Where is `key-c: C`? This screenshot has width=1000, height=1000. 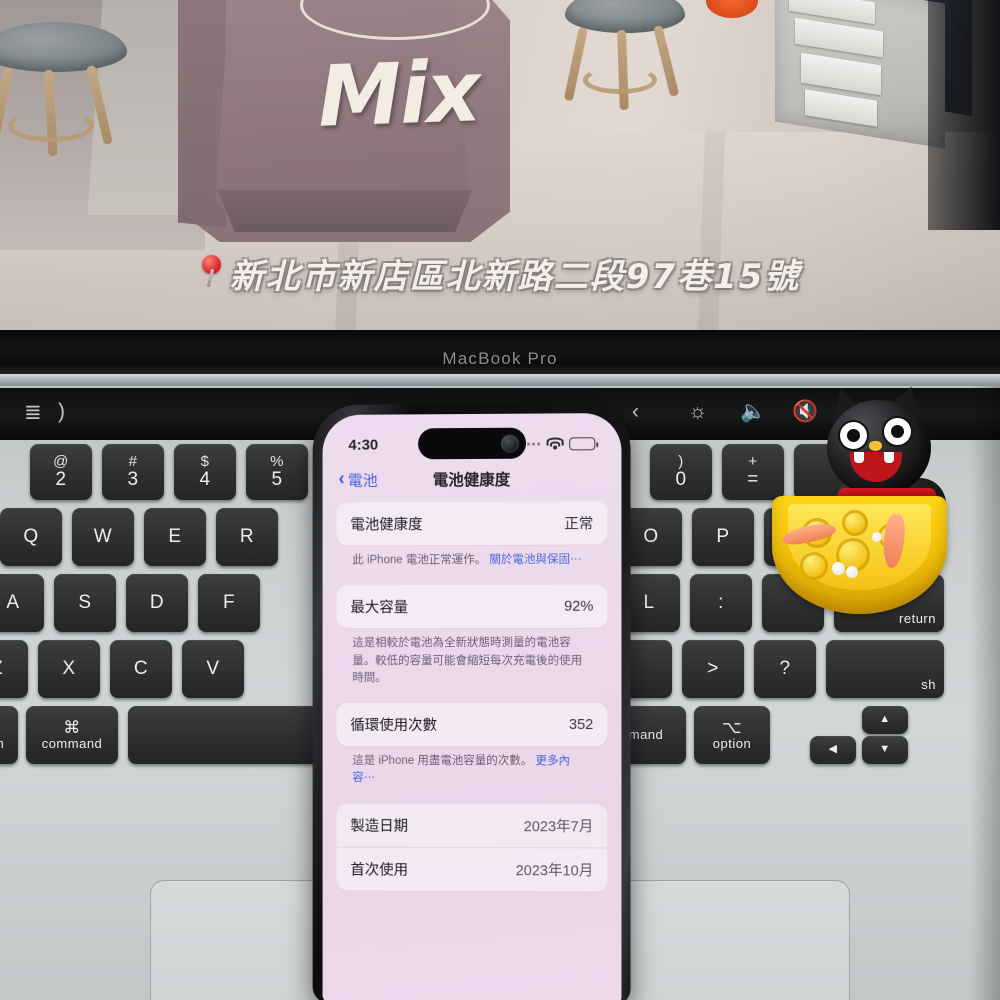
key-c: C is located at coordinates (141, 669).